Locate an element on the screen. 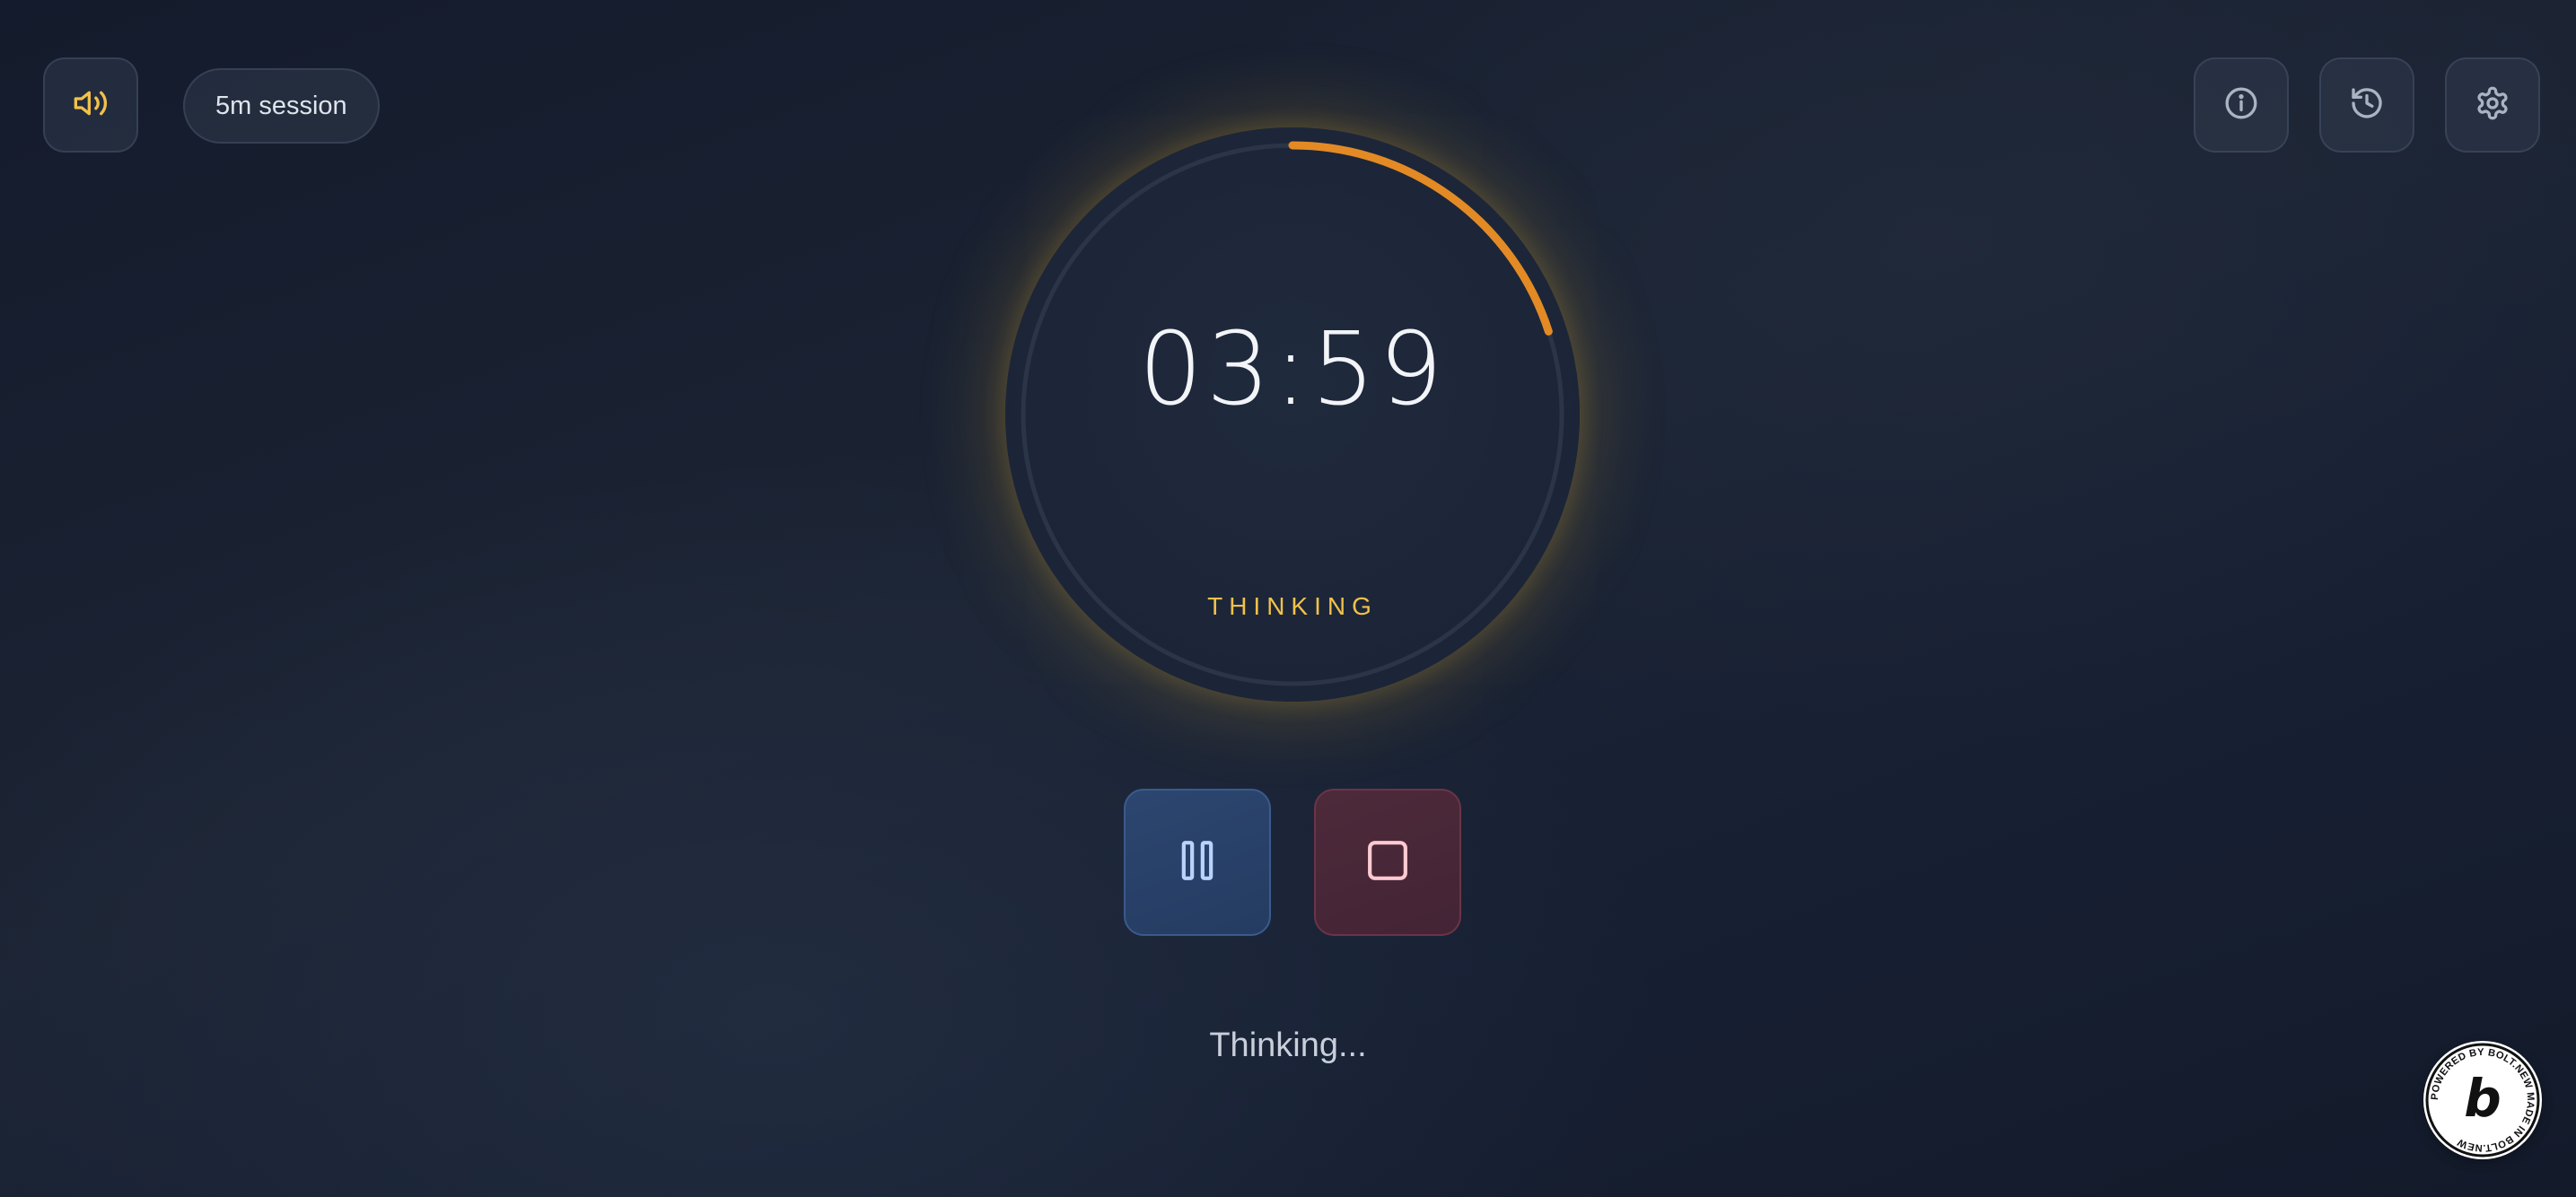 This screenshot has width=2576, height=1197. timer-state-label: THINKING is located at coordinates (1292, 606).